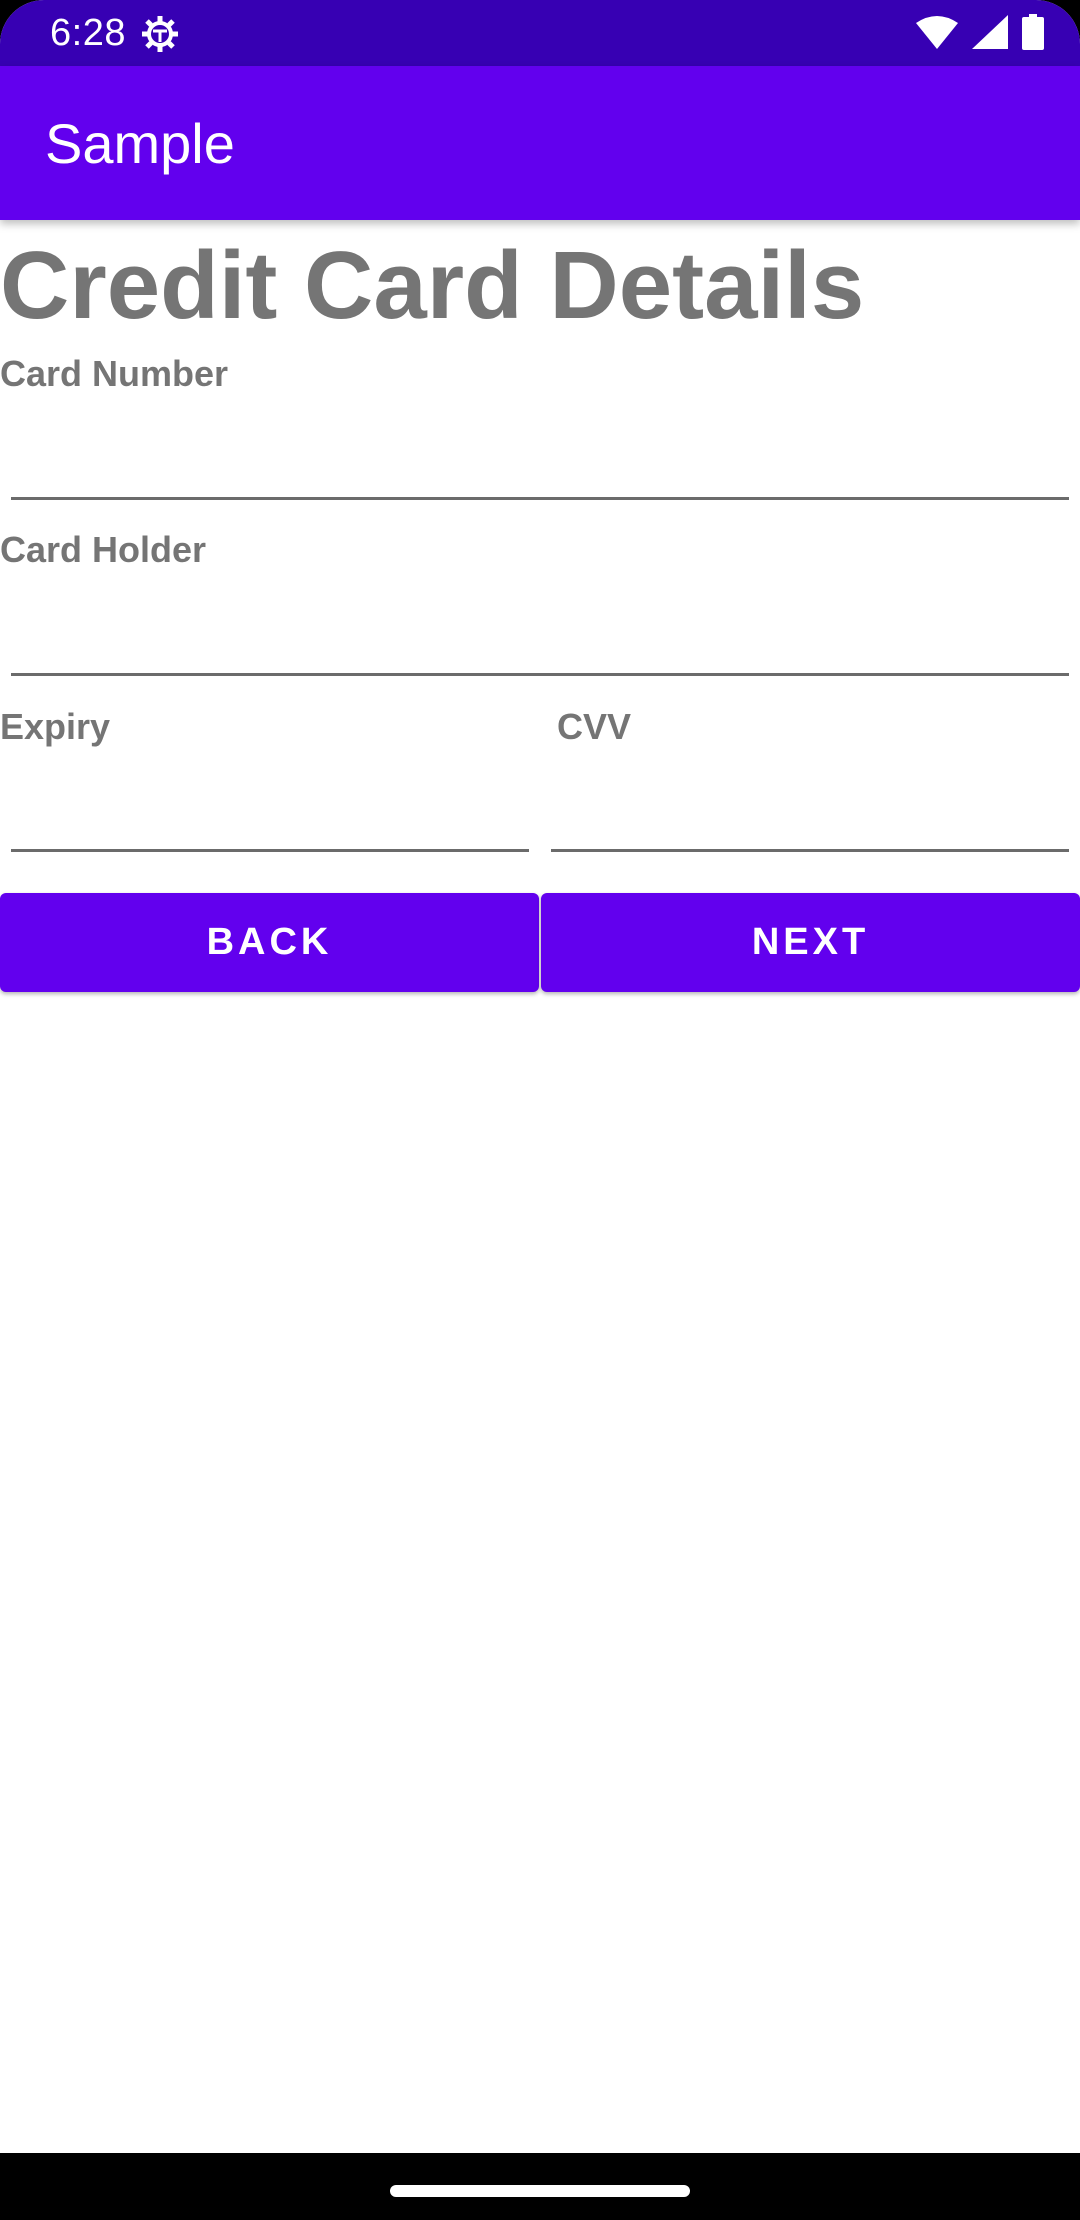  What do you see at coordinates (140, 143) in the screenshot?
I see `app-title: Sample` at bounding box center [140, 143].